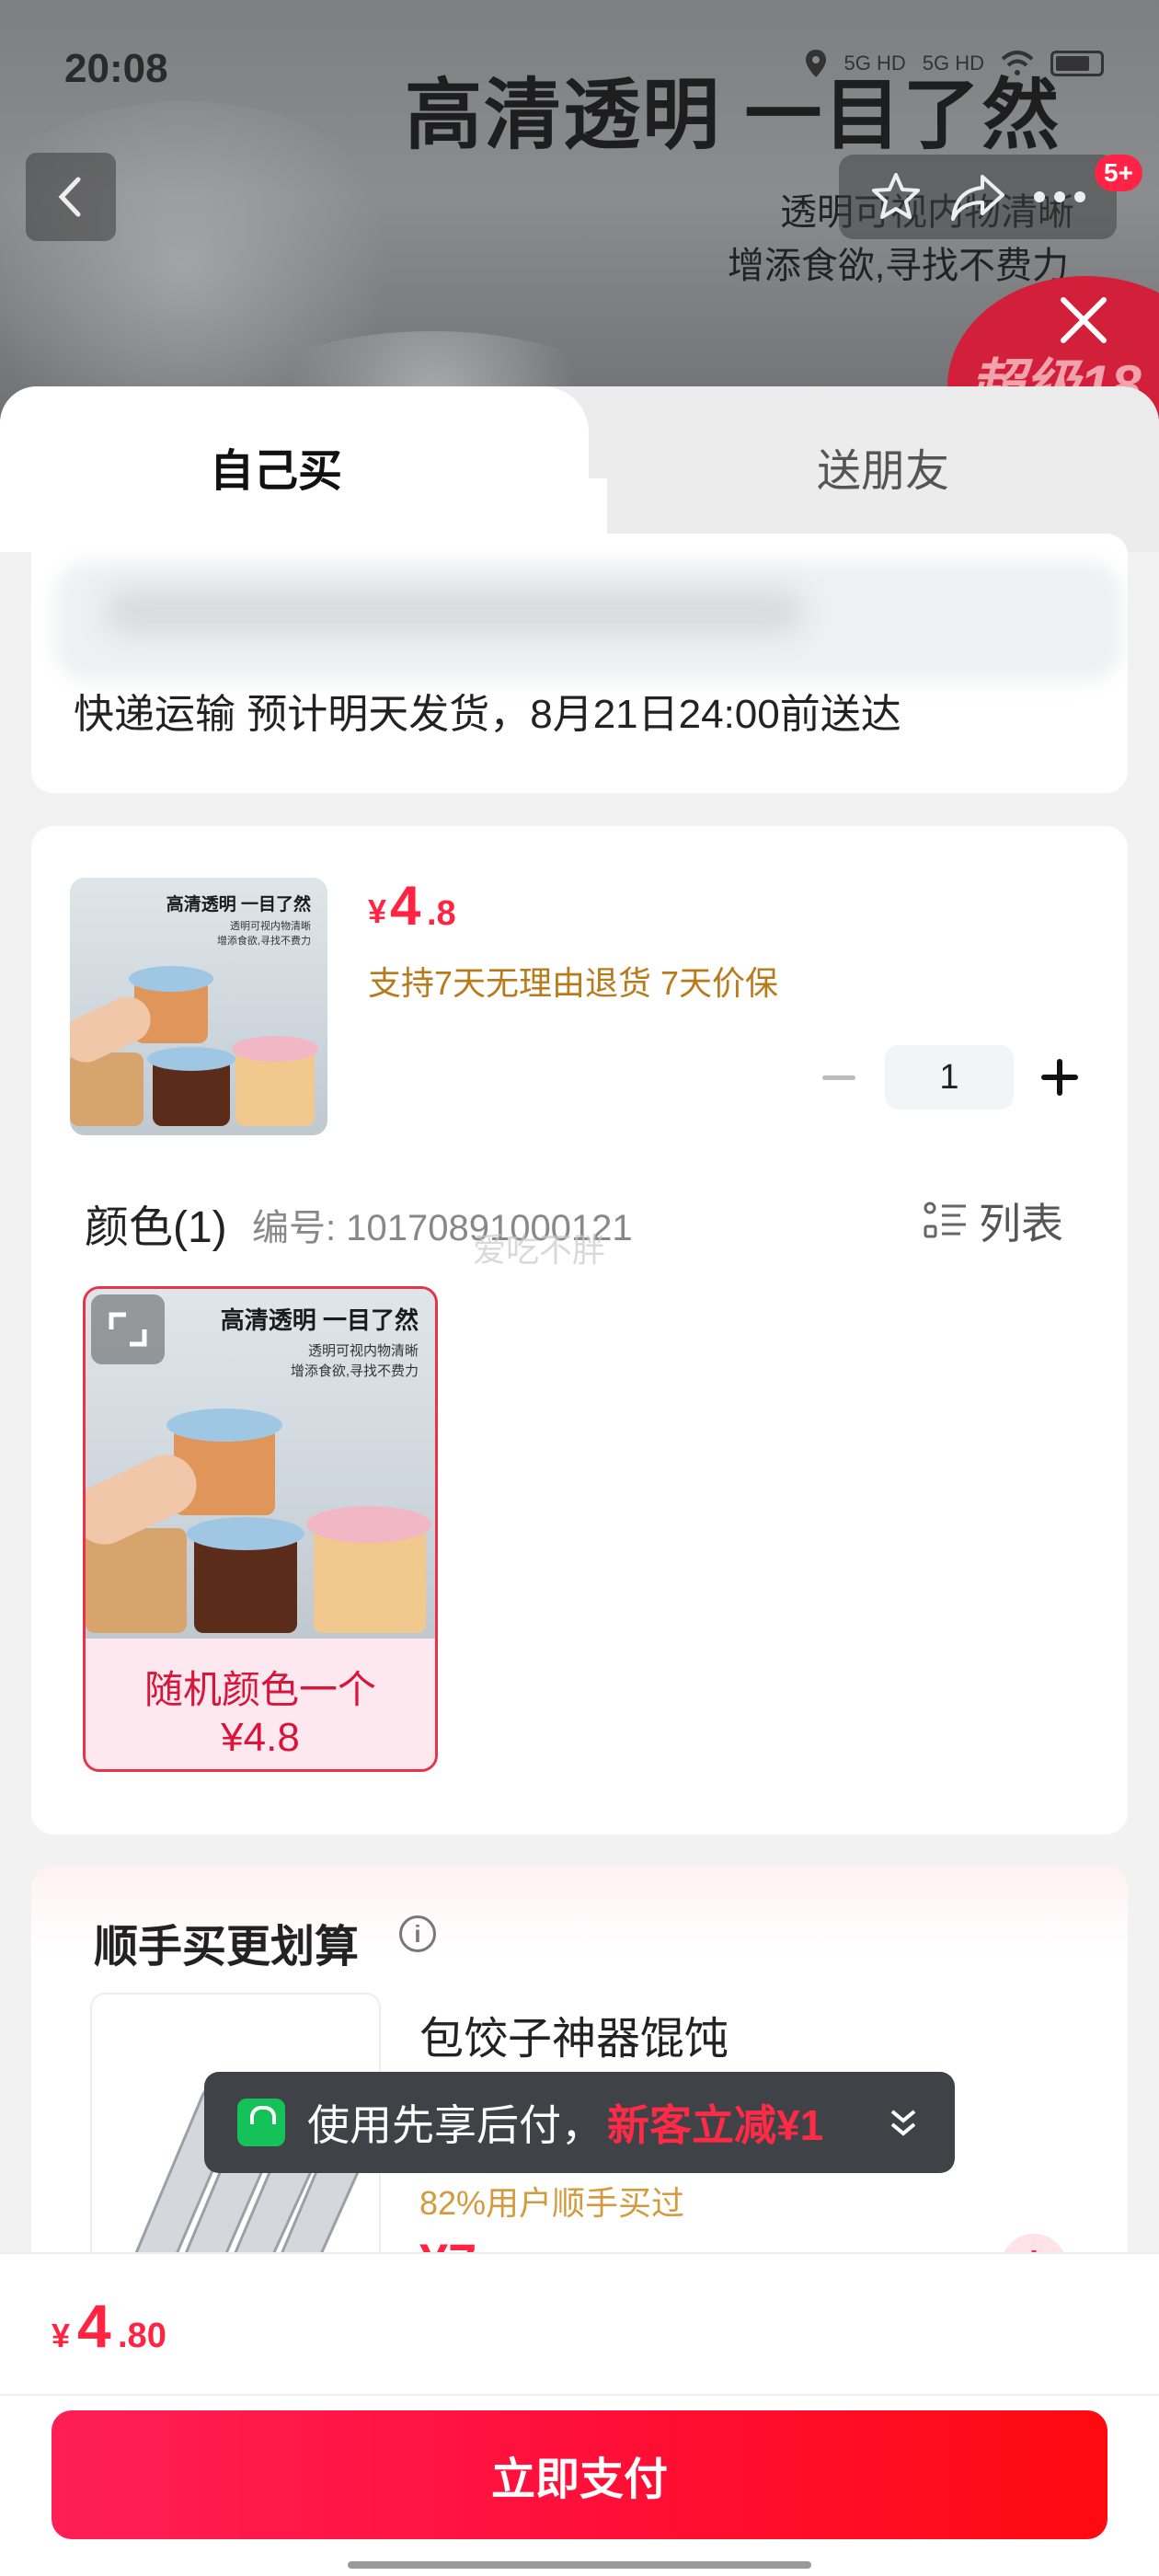  Describe the element at coordinates (116, 68) in the screenshot. I see `status-time: 20:08` at that location.